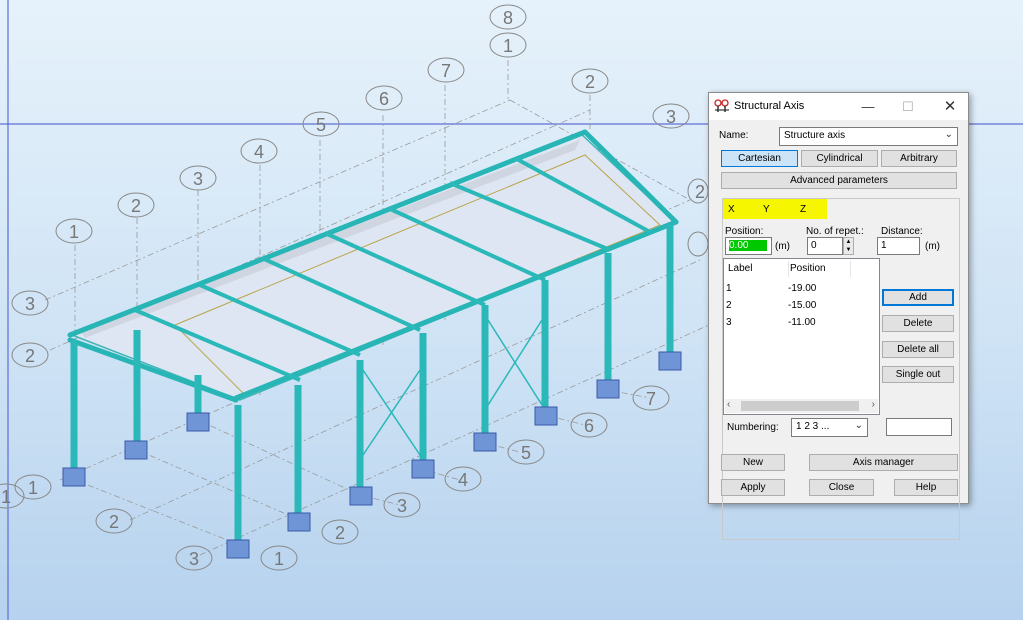  Describe the element at coordinates (898, 246) in the screenshot. I see `distance-input: 1` at that location.